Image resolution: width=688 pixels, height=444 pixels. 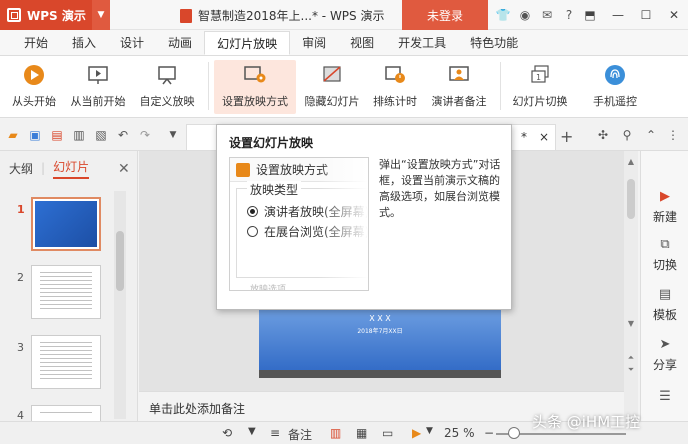 What do you see at coordinates (664, 255) in the screenshot?
I see `sidebar-item-switch: ⧉ 切换` at bounding box center [664, 255].